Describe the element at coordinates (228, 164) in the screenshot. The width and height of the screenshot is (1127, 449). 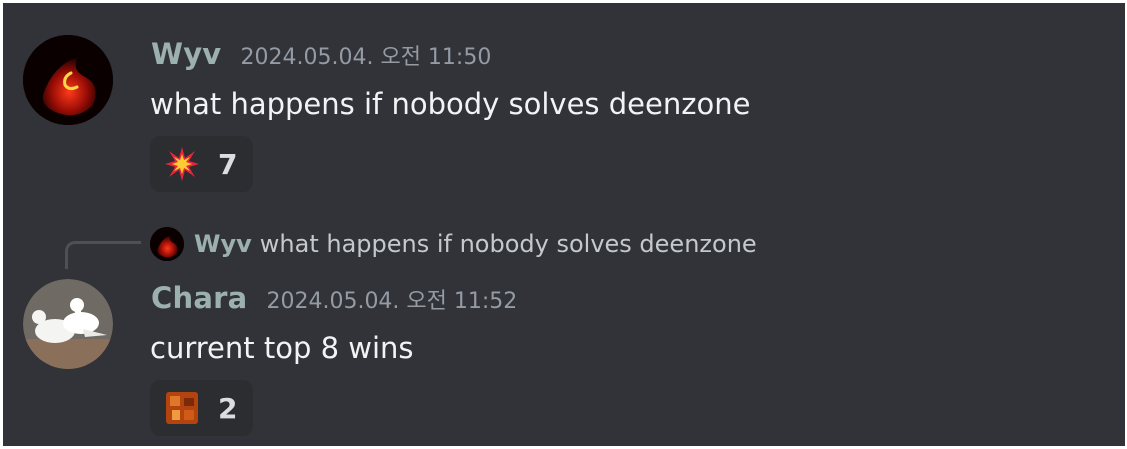
I see `reaction-count: 7` at that location.